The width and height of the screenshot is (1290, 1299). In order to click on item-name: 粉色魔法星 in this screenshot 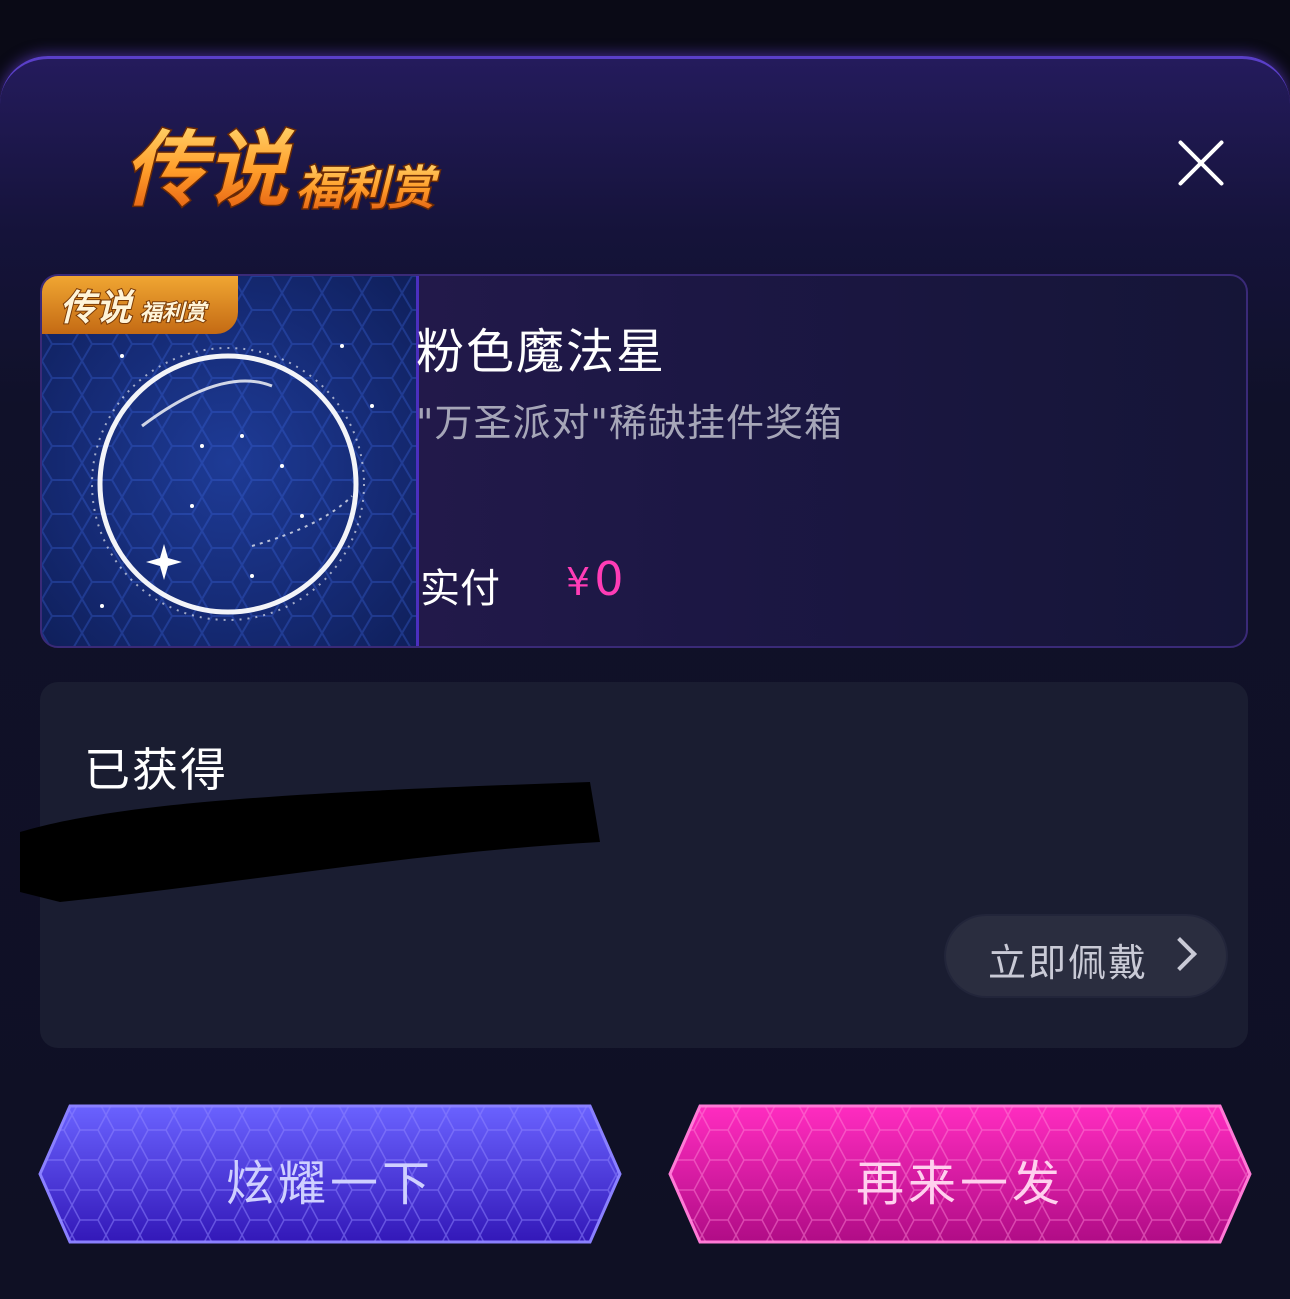, I will do `click(541, 352)`.